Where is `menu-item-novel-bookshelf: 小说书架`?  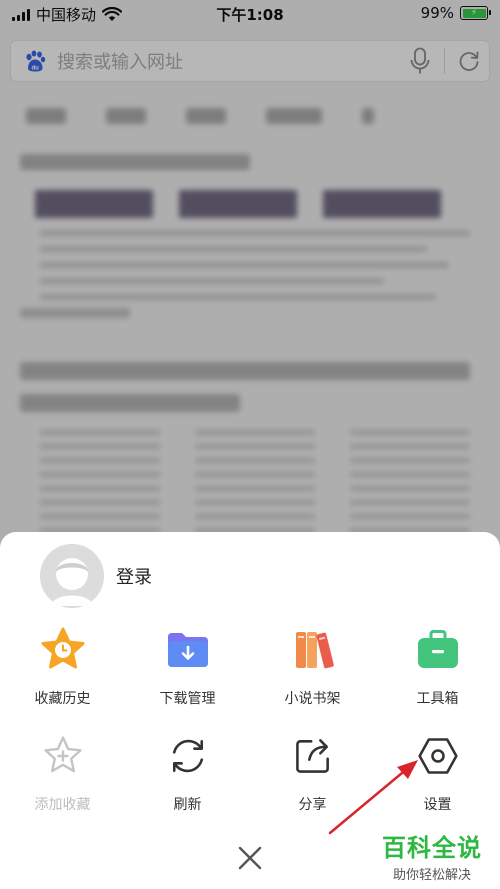 menu-item-novel-bookshelf: 小说书架 is located at coordinates (312, 665).